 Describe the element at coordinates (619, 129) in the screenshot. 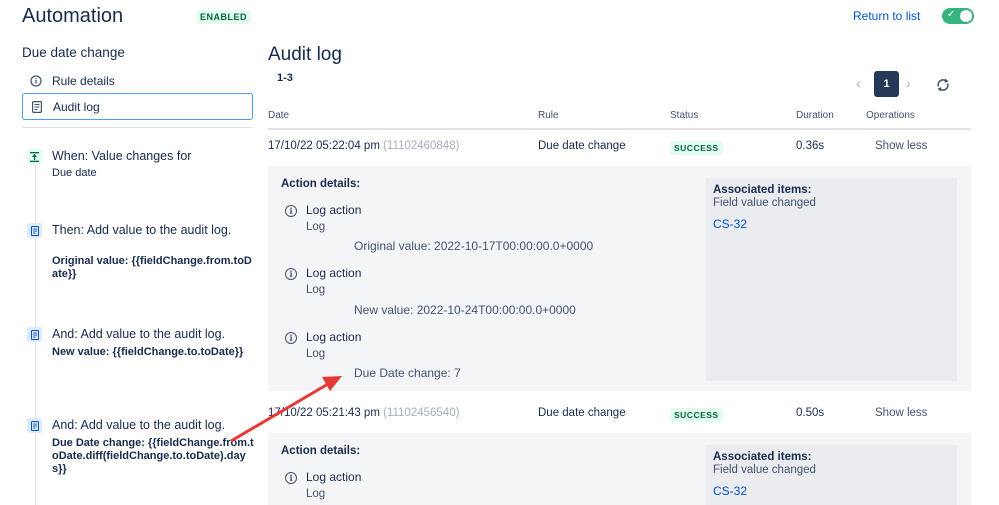

I see `table-header-divider` at that location.